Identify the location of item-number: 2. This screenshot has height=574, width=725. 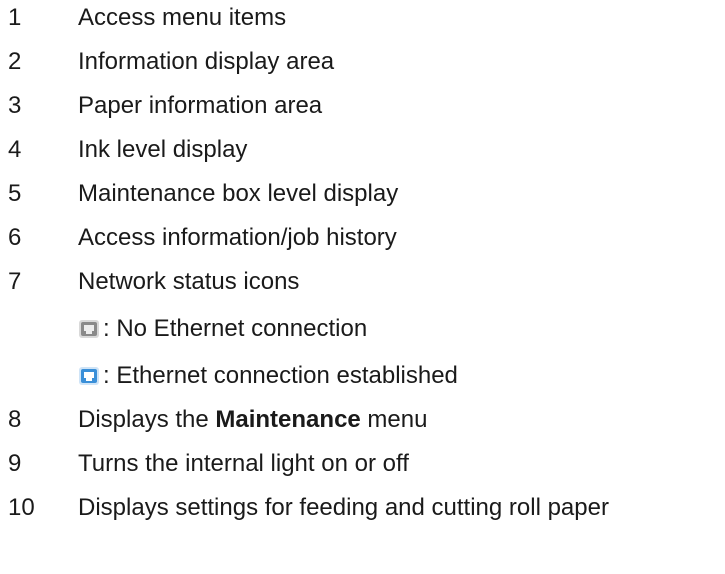
(15, 61).